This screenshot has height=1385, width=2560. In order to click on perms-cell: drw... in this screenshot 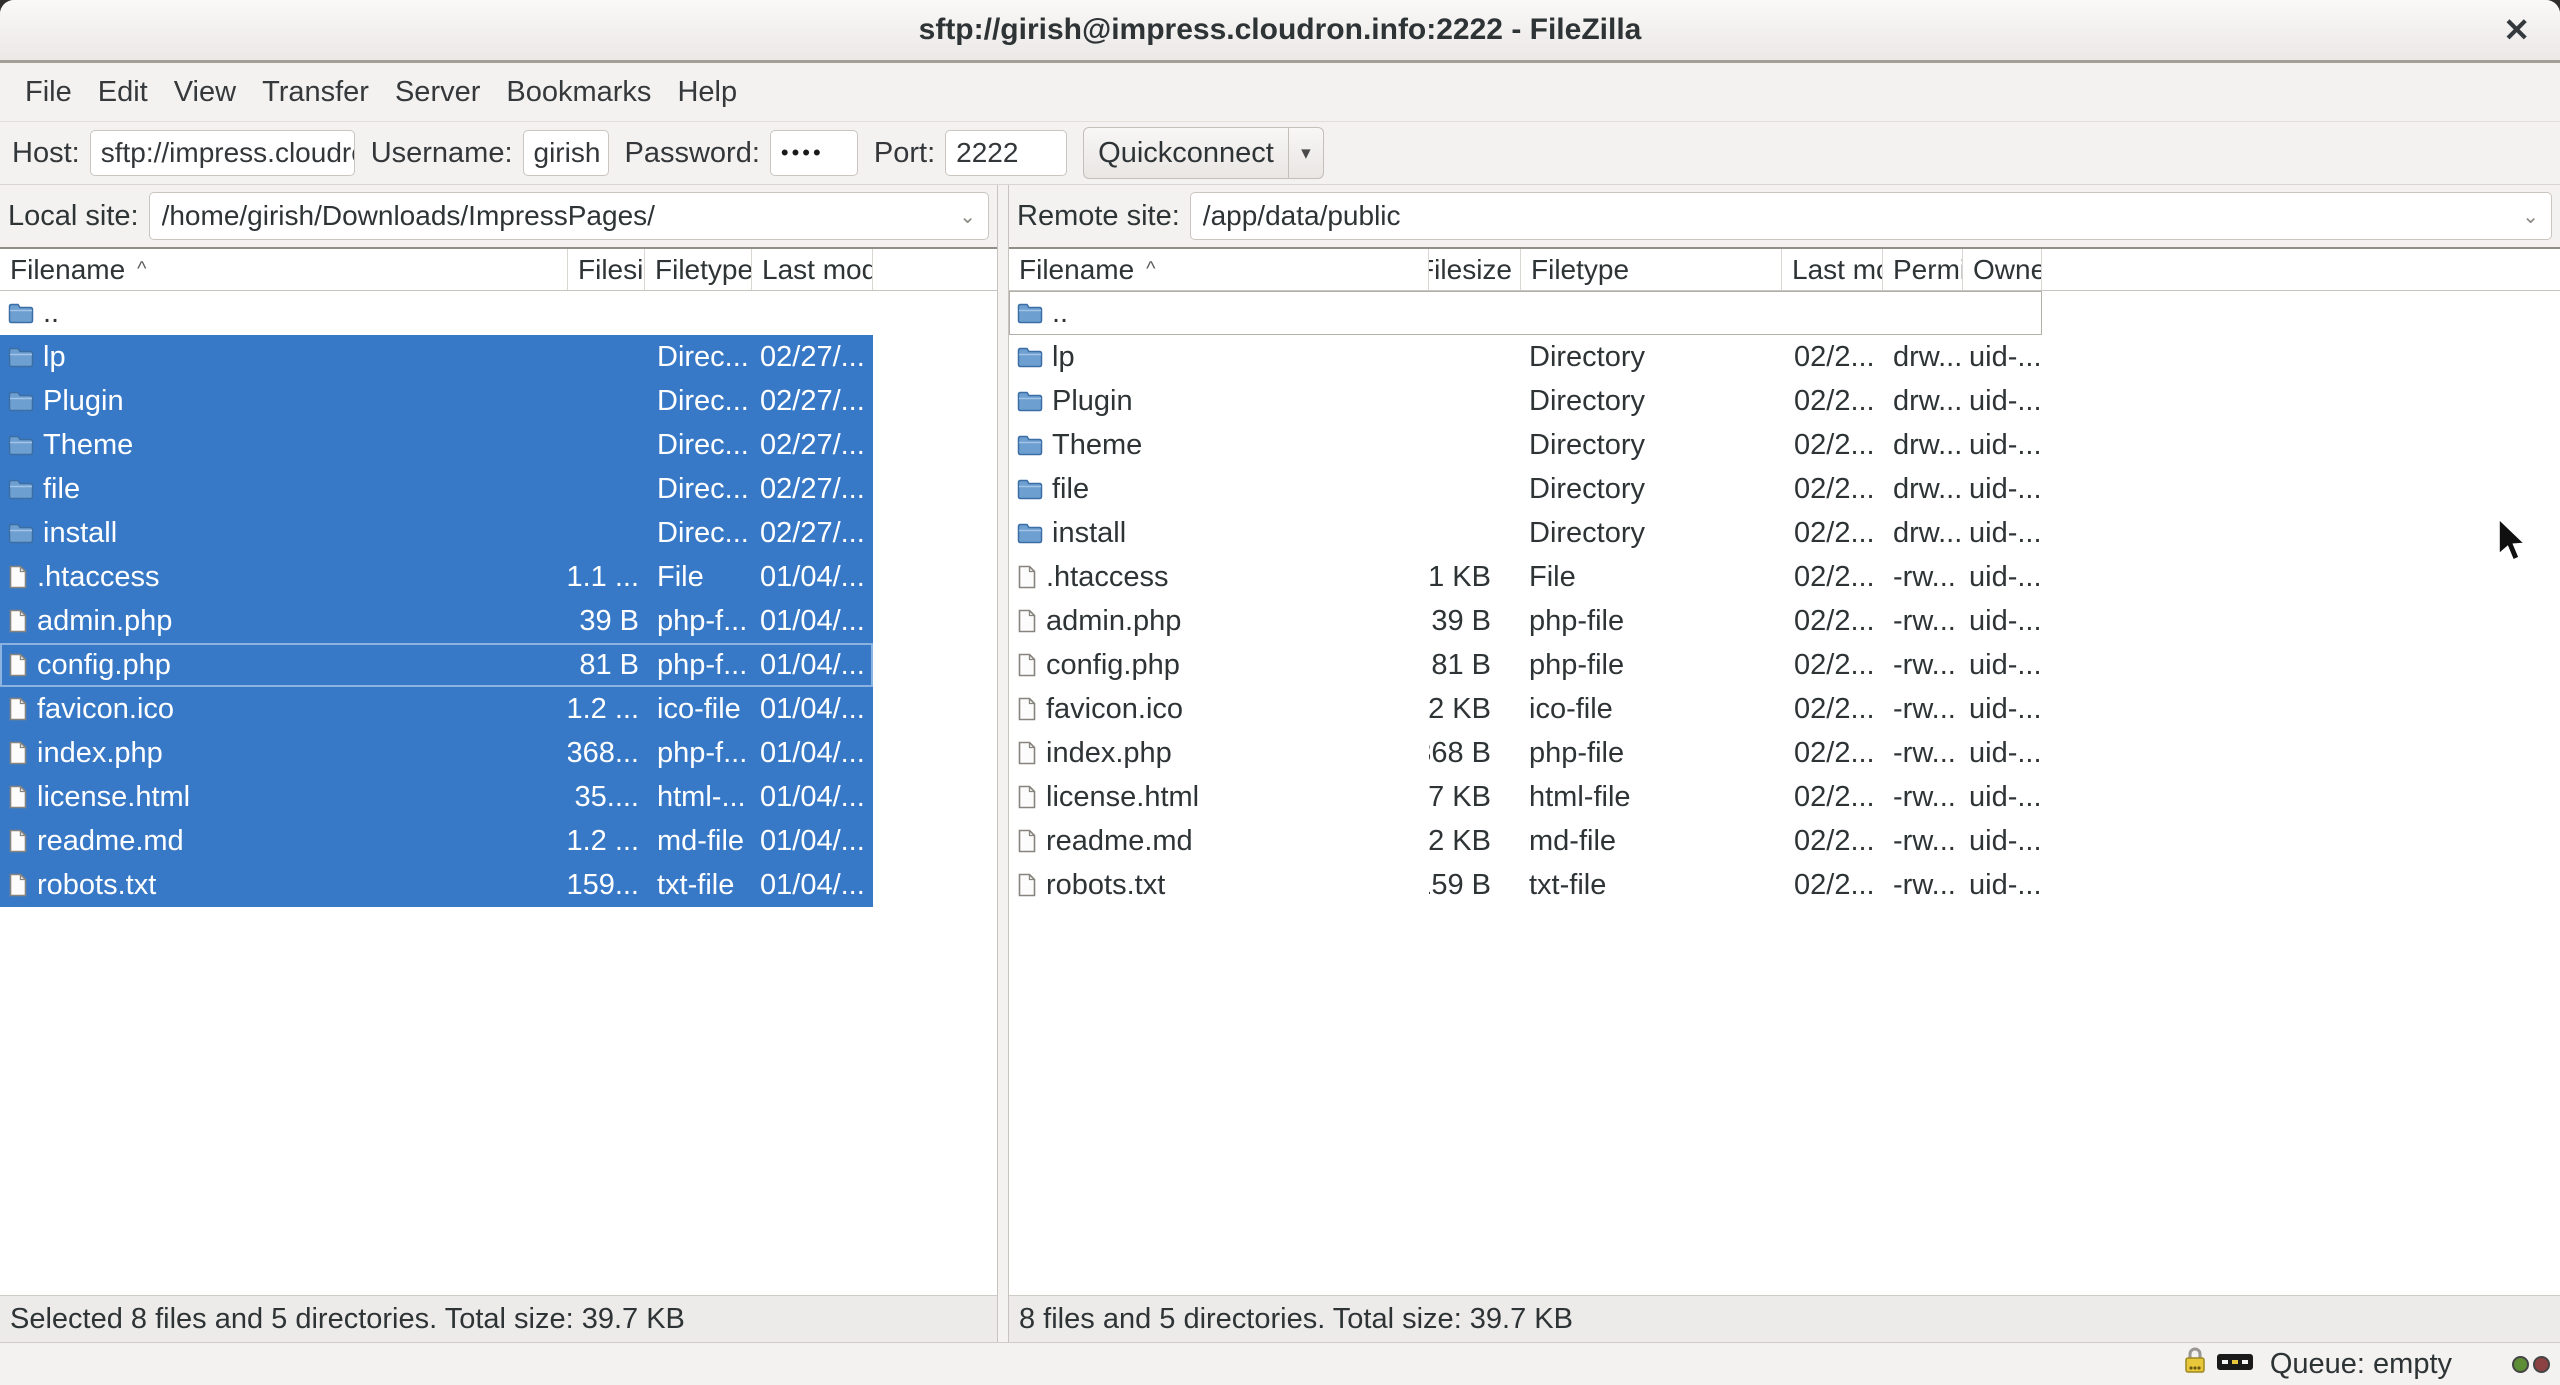, I will do `click(1928, 356)`.